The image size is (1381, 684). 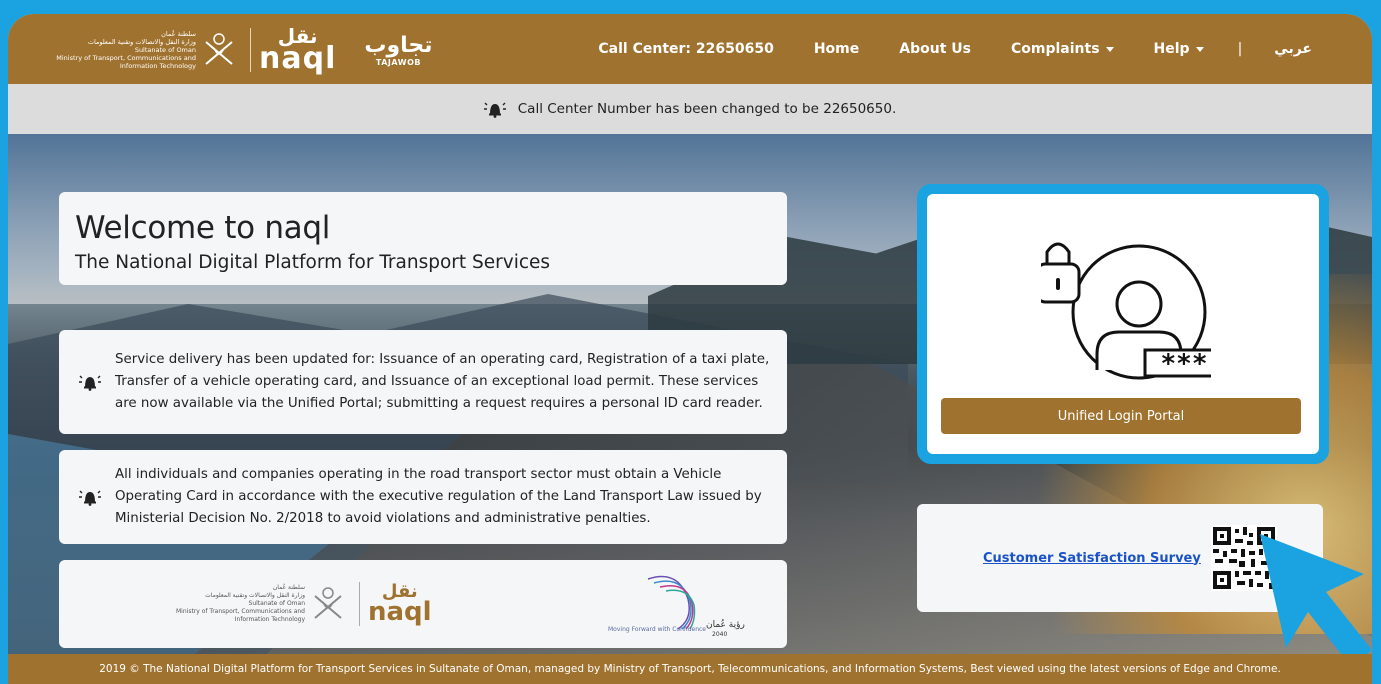 I want to click on nav-complaints-dropdown: Complaints, so click(x=1062, y=49).